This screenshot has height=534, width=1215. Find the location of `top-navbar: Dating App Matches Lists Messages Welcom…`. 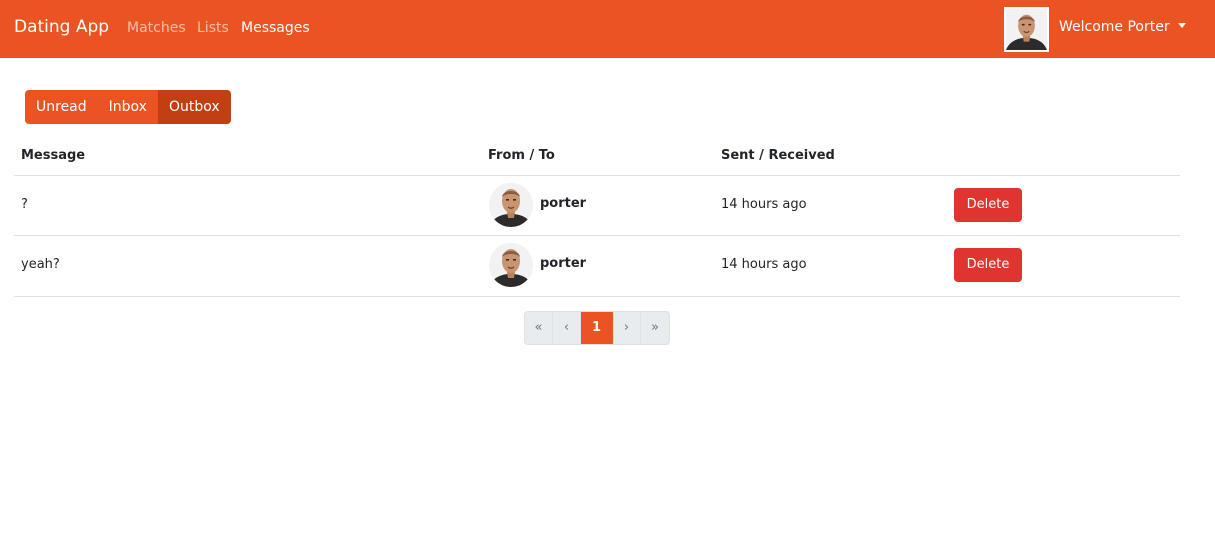

top-navbar: Dating App Matches Lists Messages Welcom… is located at coordinates (607, 29).